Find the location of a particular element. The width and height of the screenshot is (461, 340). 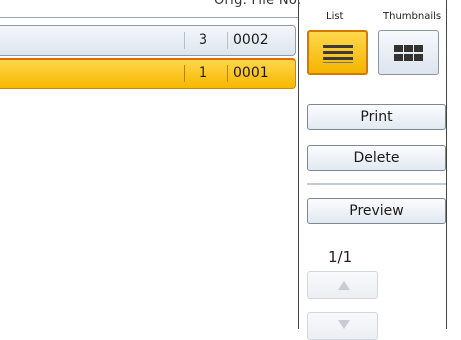

panel-divider is located at coordinates (298, 164).